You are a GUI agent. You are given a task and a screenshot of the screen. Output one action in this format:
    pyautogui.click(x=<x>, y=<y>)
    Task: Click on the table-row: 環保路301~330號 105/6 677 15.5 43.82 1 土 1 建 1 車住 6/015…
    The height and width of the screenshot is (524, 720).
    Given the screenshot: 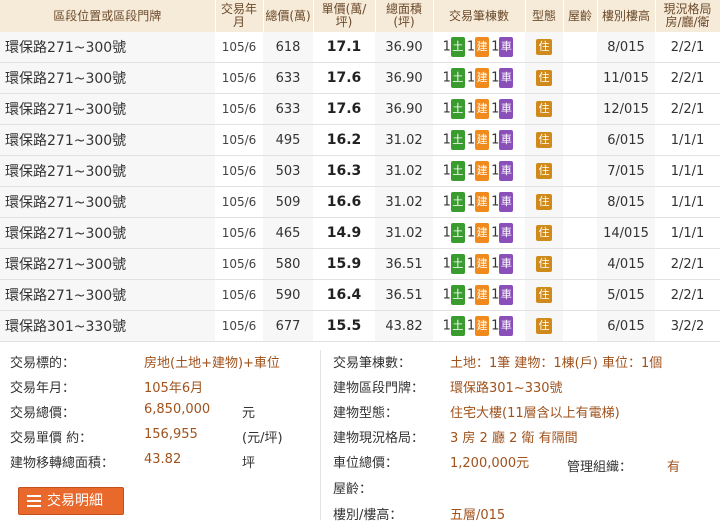 What is the action you would take?
    pyautogui.click(x=360, y=326)
    